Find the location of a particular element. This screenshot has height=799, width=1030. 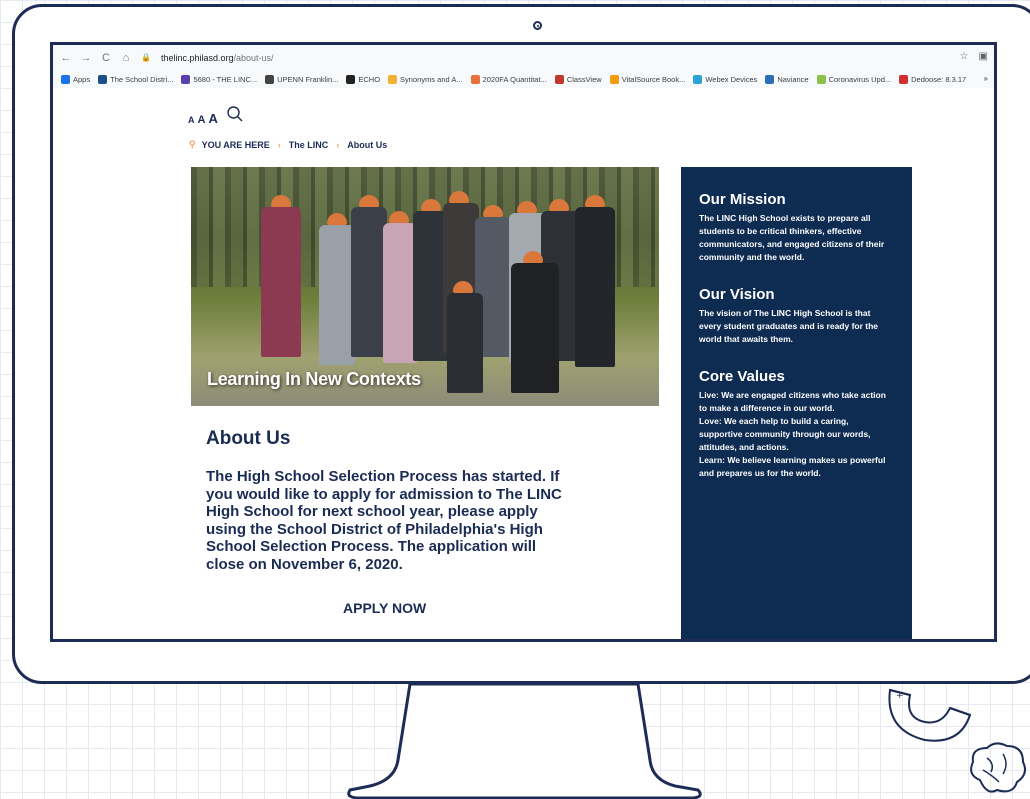

bookmark-label: Dedoose: 8.3.17 is located at coordinates (939, 79).